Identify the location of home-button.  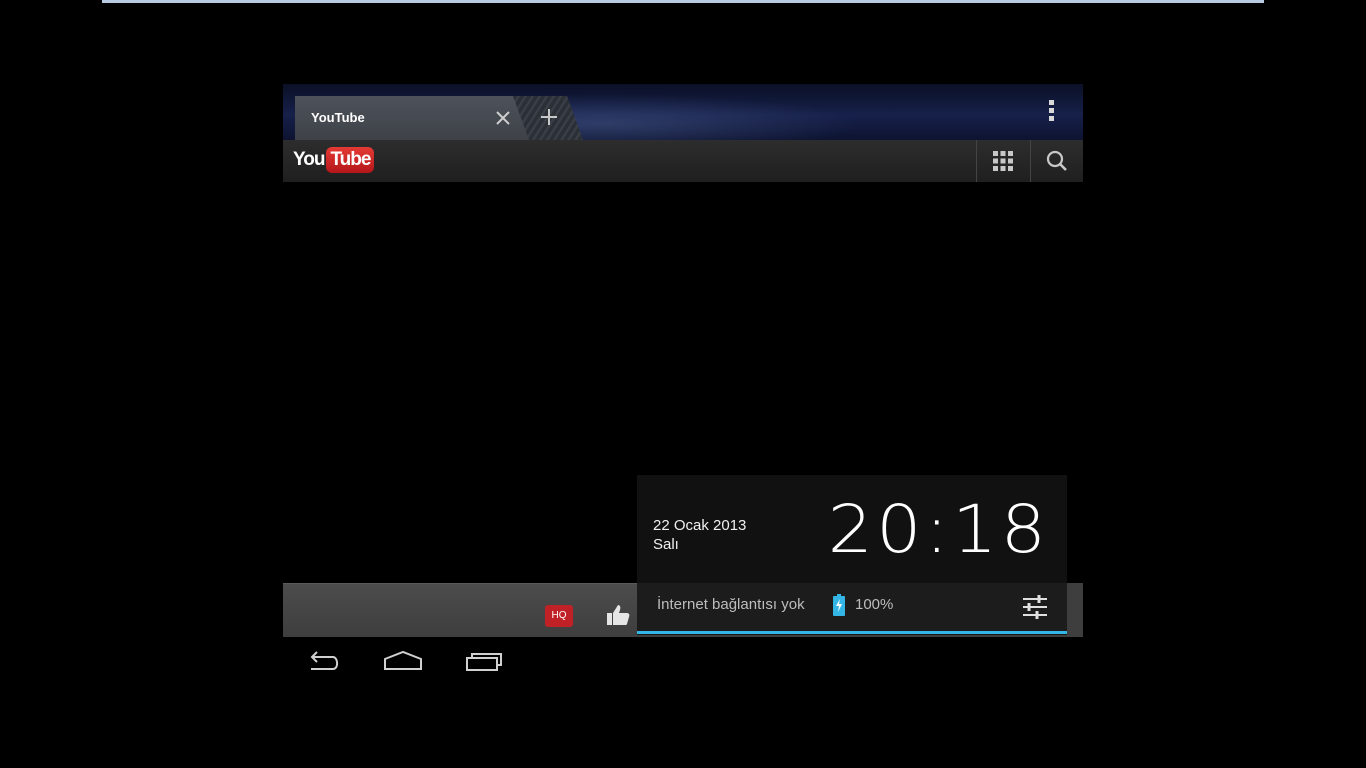
(403, 662).